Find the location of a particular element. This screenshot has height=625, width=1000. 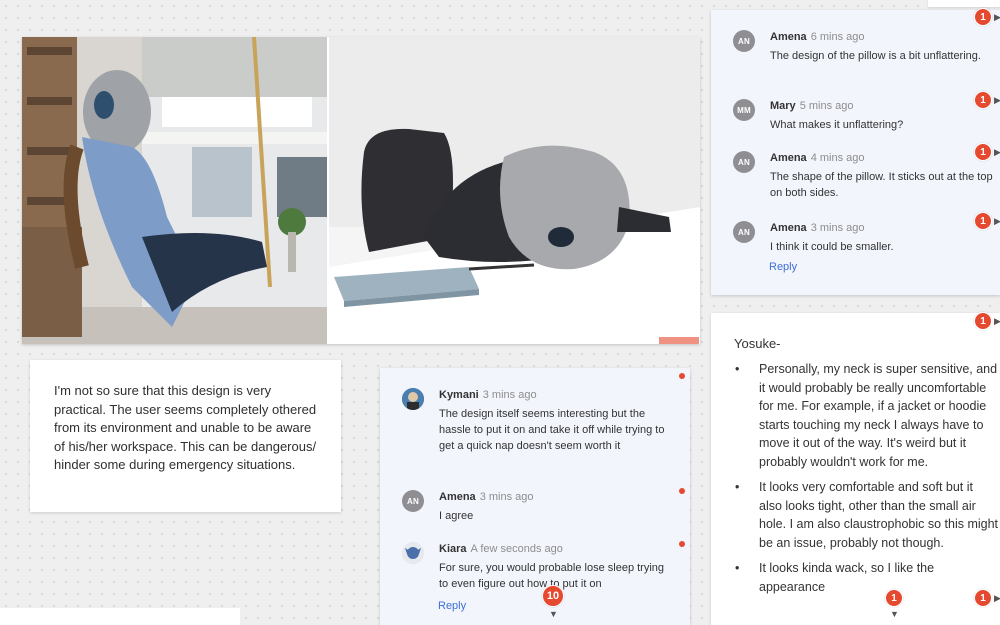

comment-time: 6 mins ago is located at coordinates (837, 37).